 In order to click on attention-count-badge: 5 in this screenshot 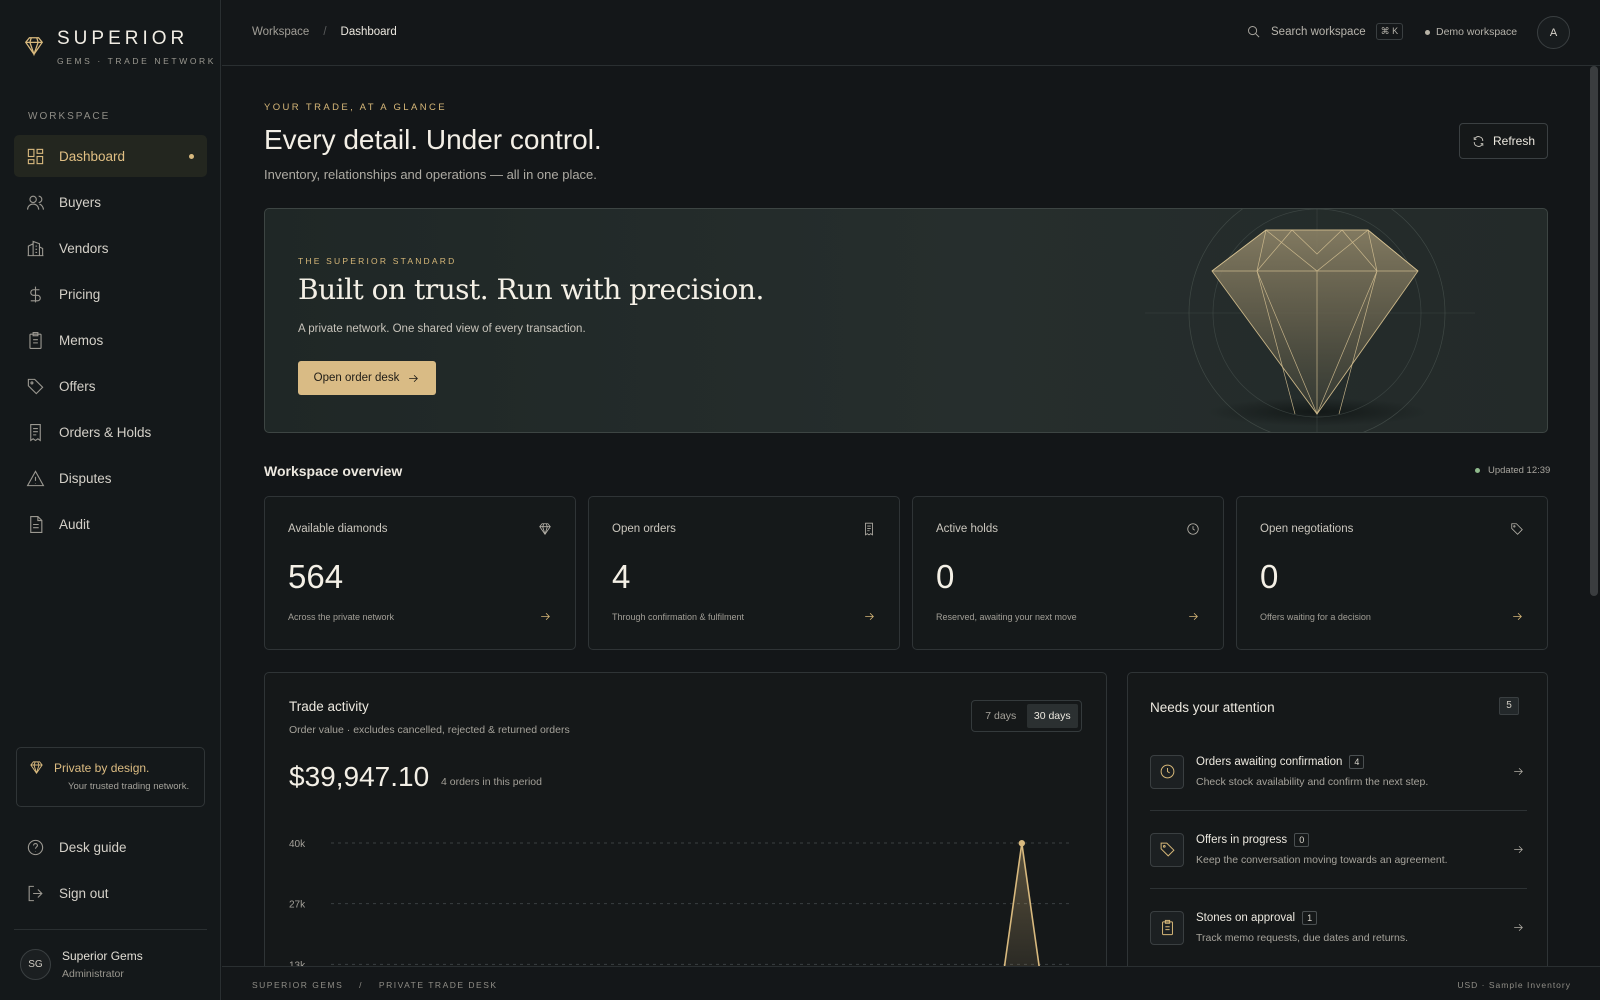, I will do `click(1509, 706)`.